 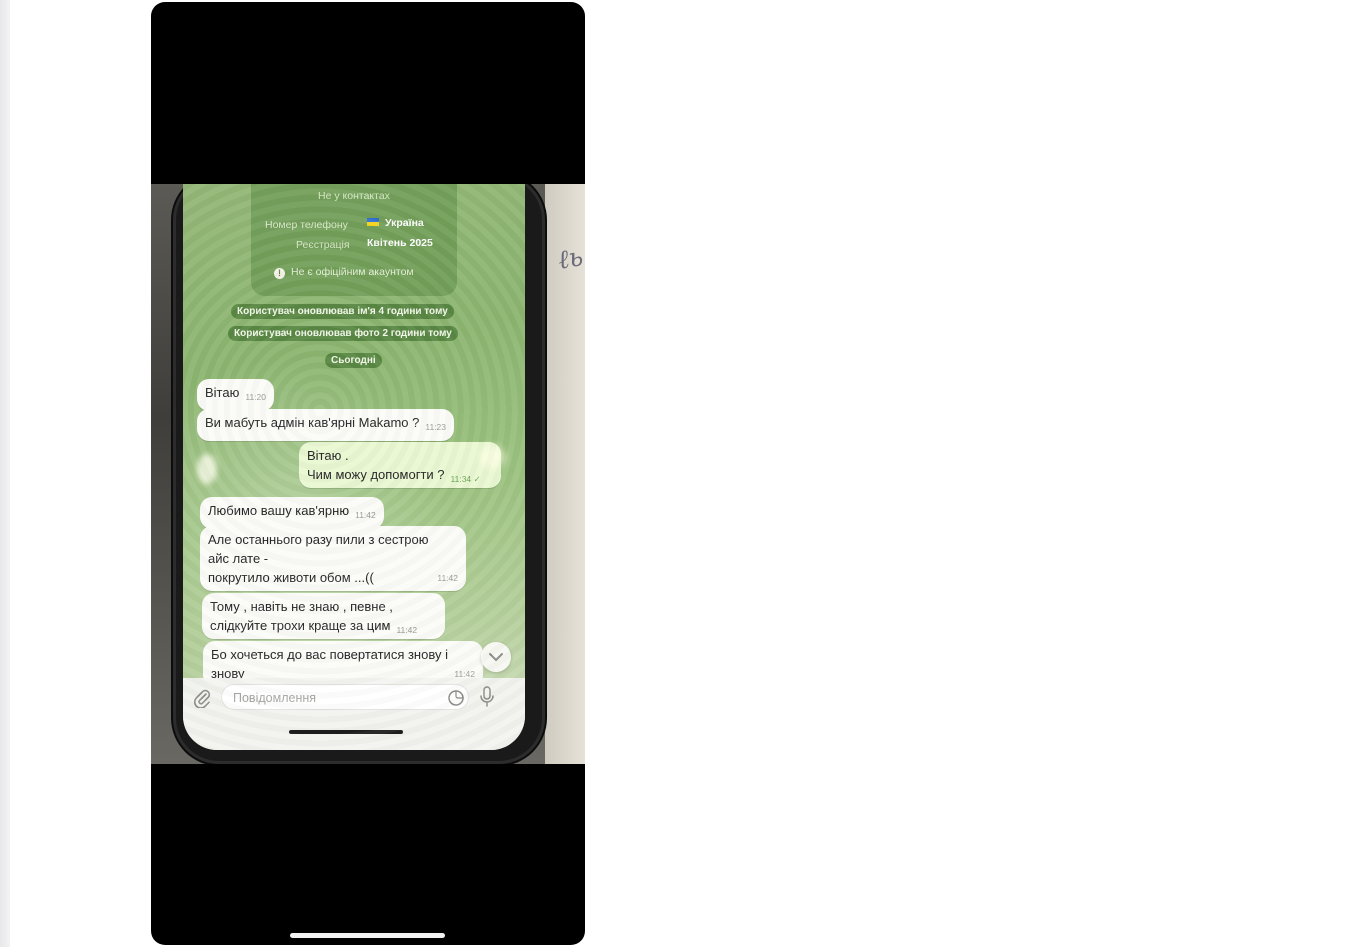 I want to click on unofficial-notice-text: Не є офіційним акаунтом, so click(x=352, y=272).